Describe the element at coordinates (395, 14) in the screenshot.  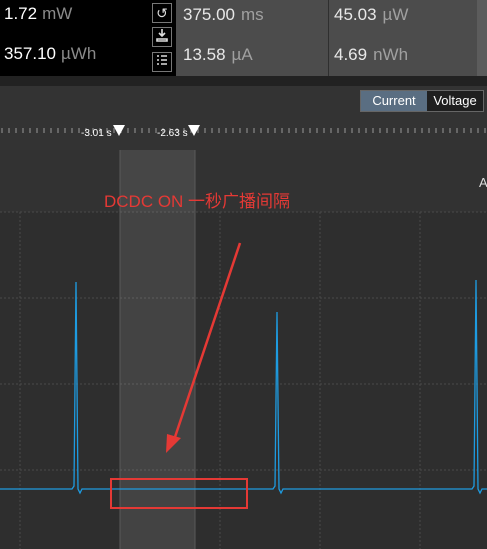
I see `avg-power-unit: µW` at that location.